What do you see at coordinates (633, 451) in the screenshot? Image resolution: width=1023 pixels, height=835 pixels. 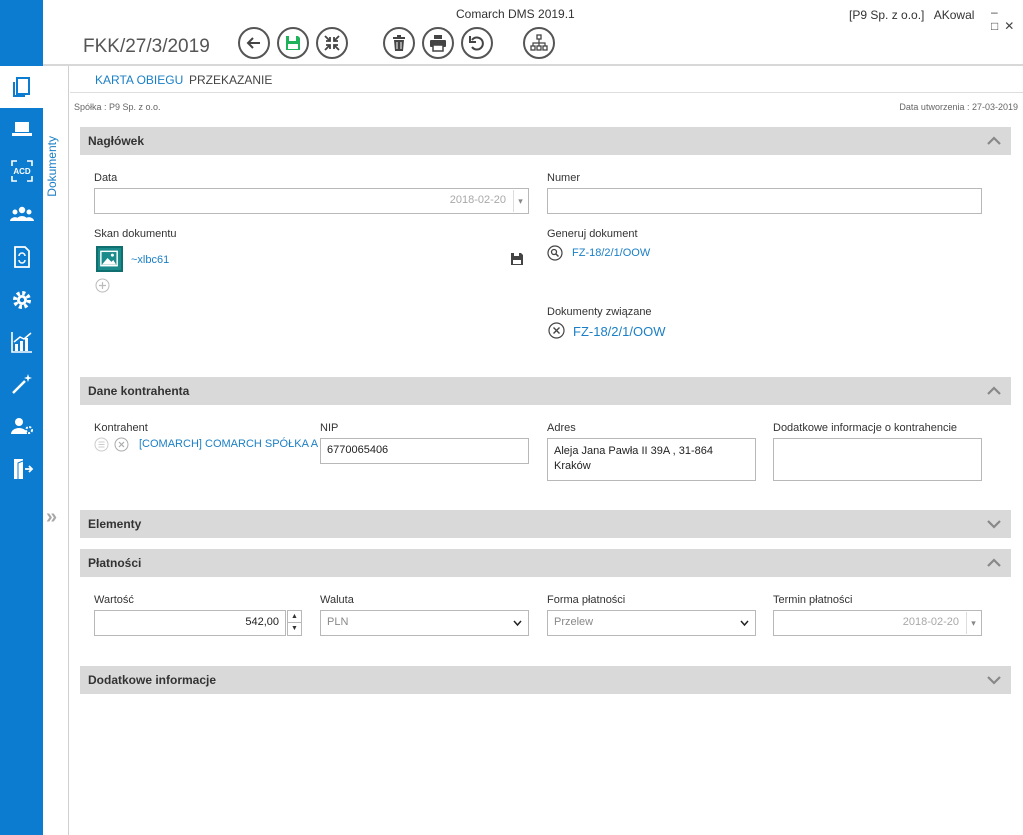 I see `adres-line-1: Aleja Jana Pawła II 39A , 31-864` at bounding box center [633, 451].